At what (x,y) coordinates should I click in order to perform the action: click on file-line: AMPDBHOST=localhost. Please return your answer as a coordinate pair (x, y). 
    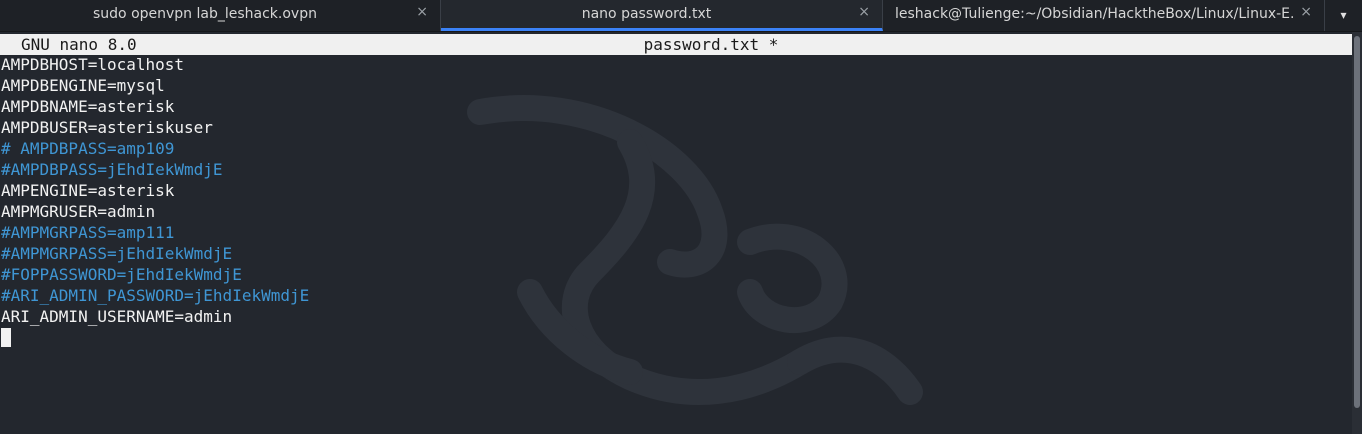
    Looking at the image, I should click on (93, 64).